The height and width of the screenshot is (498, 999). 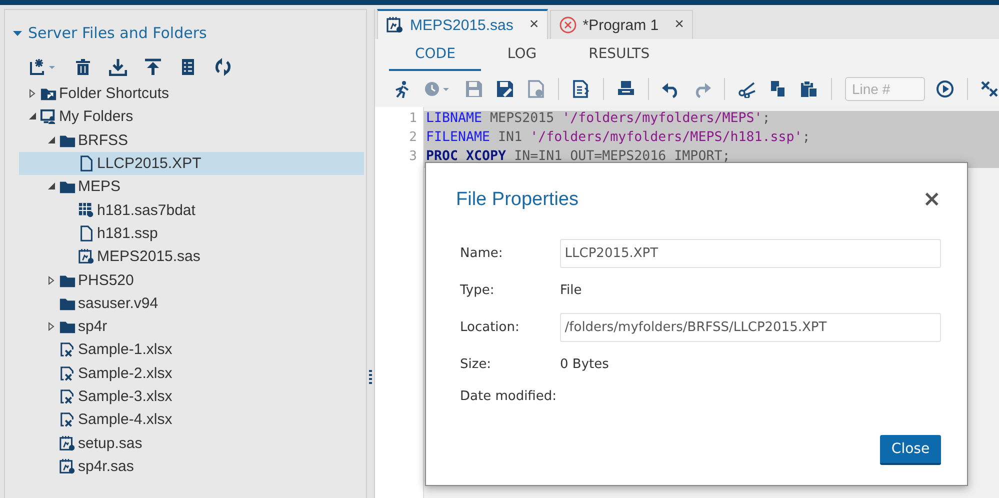 What do you see at coordinates (117, 33) in the screenshot?
I see `panel-title: Server Files and Folders` at bounding box center [117, 33].